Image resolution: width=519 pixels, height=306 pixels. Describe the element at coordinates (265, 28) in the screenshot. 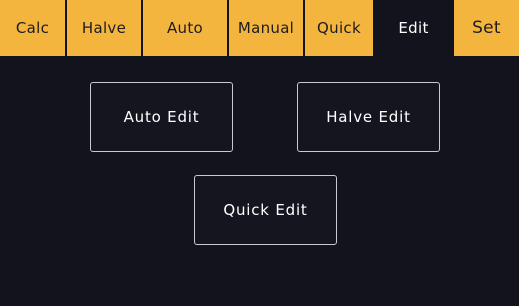

I see `tab-manual: Manual` at that location.